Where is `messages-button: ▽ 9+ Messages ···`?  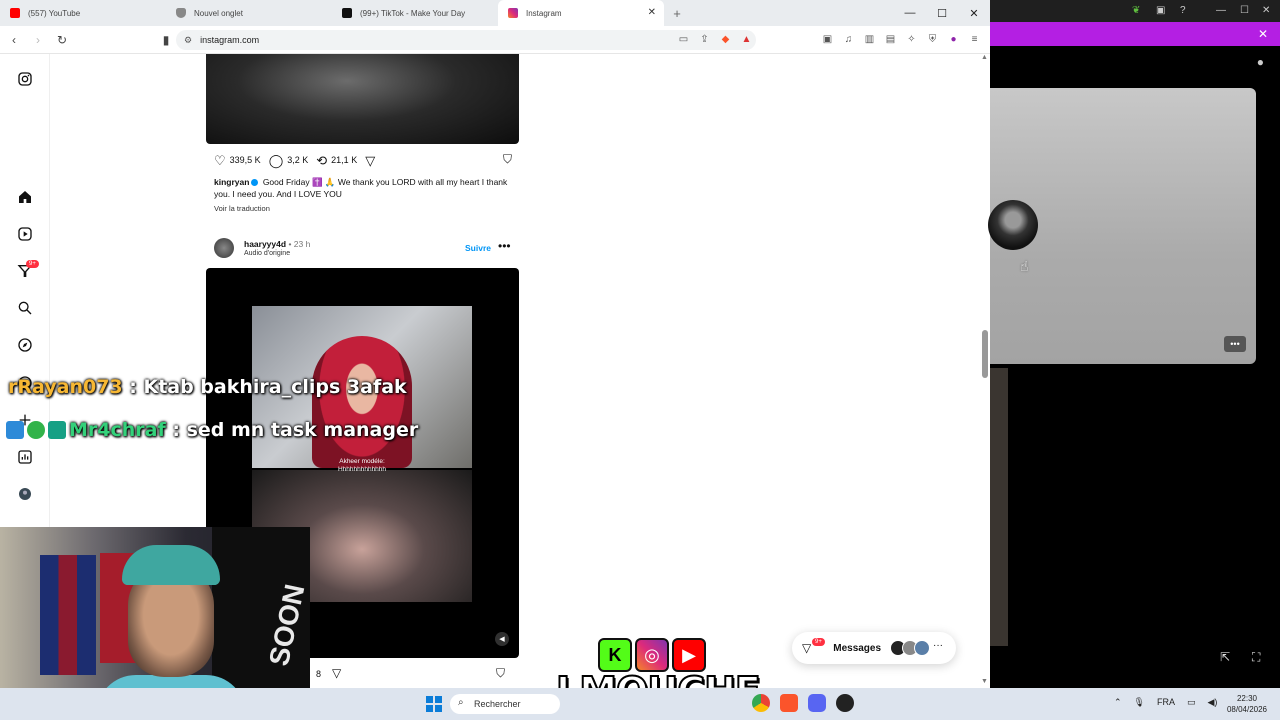
messages-button: ▽ 9+ Messages ··· is located at coordinates (874, 648).